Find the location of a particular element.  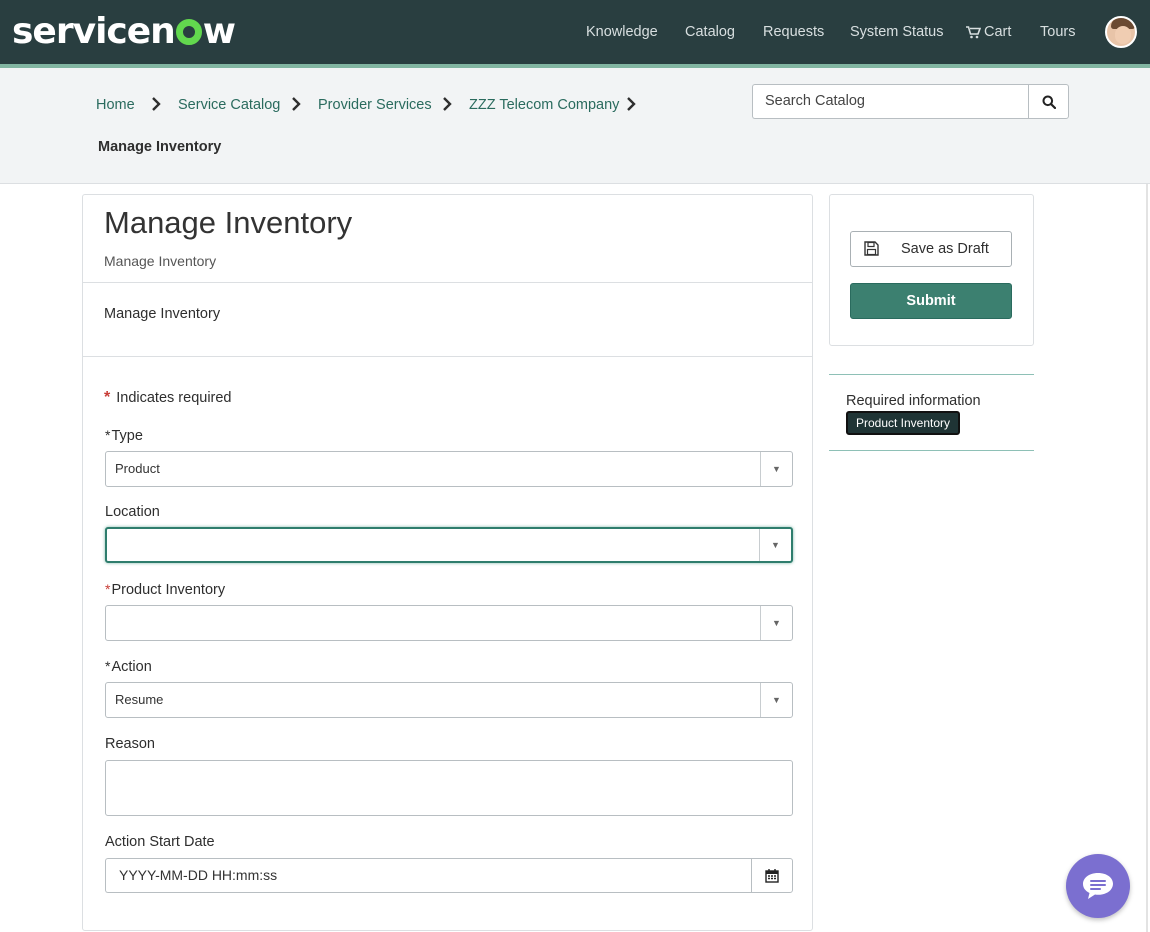

location-select: ▼ is located at coordinates (449, 545).